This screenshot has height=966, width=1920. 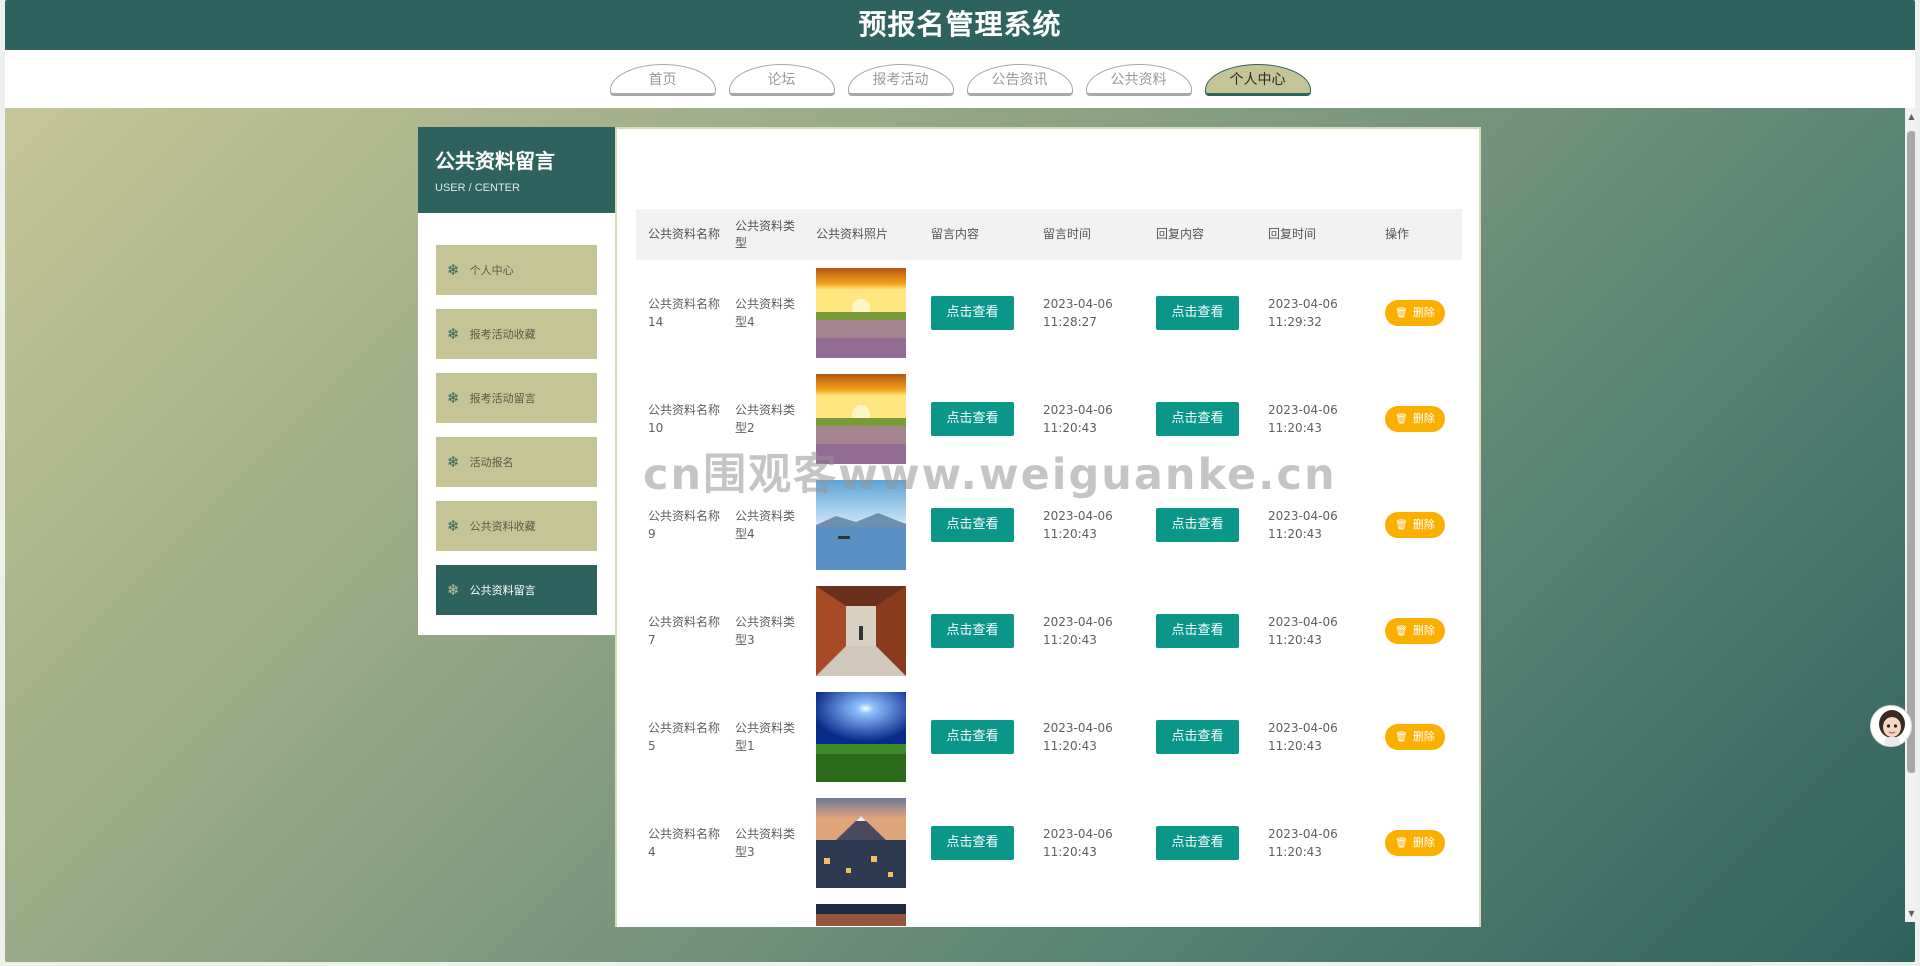 What do you see at coordinates (684, 234) in the screenshot?
I see `col-header-name: 公共资料名称` at bounding box center [684, 234].